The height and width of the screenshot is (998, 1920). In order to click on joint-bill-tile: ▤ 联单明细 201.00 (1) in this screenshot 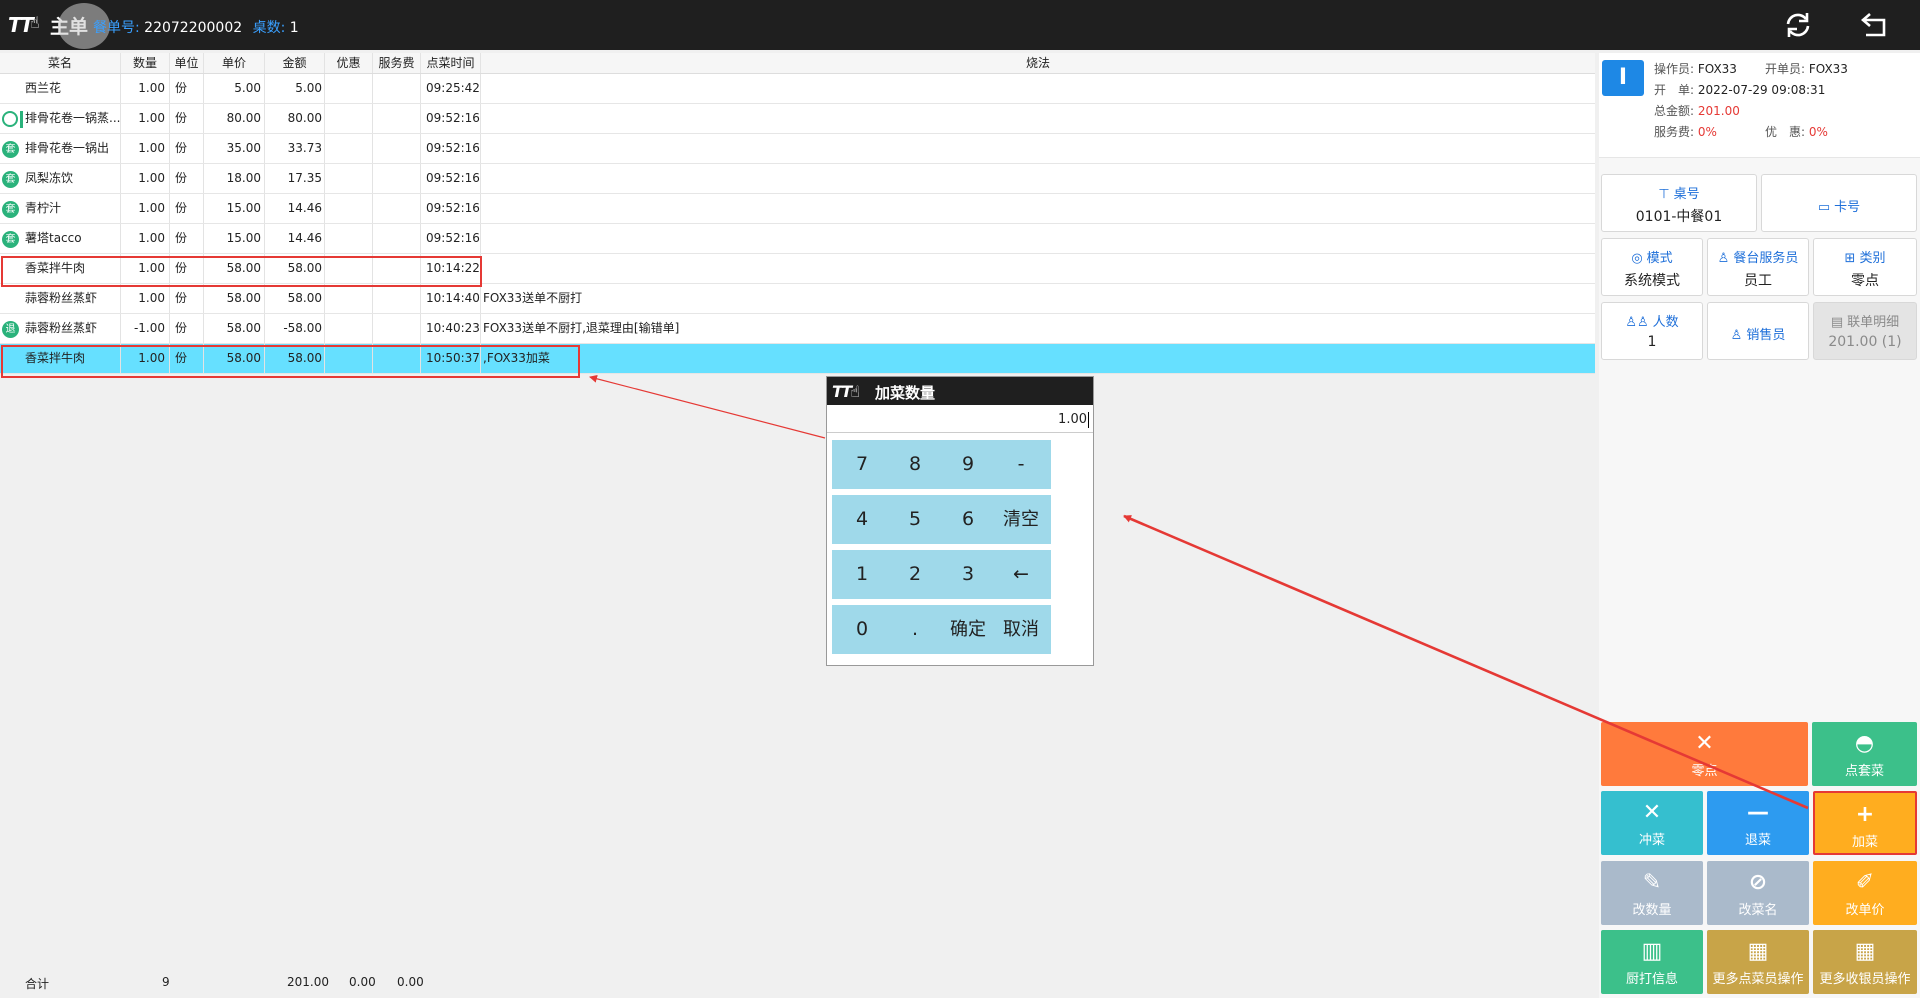, I will do `click(1865, 331)`.